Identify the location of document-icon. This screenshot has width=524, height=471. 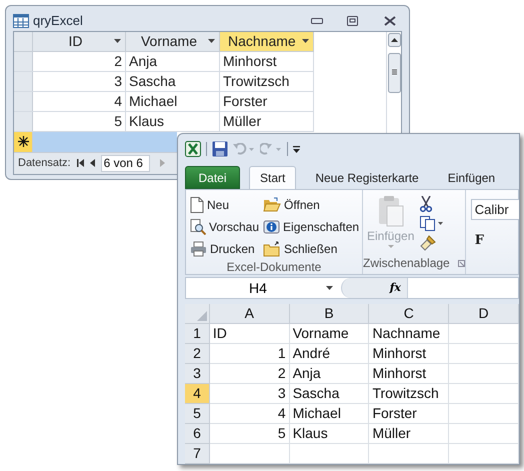
(197, 204).